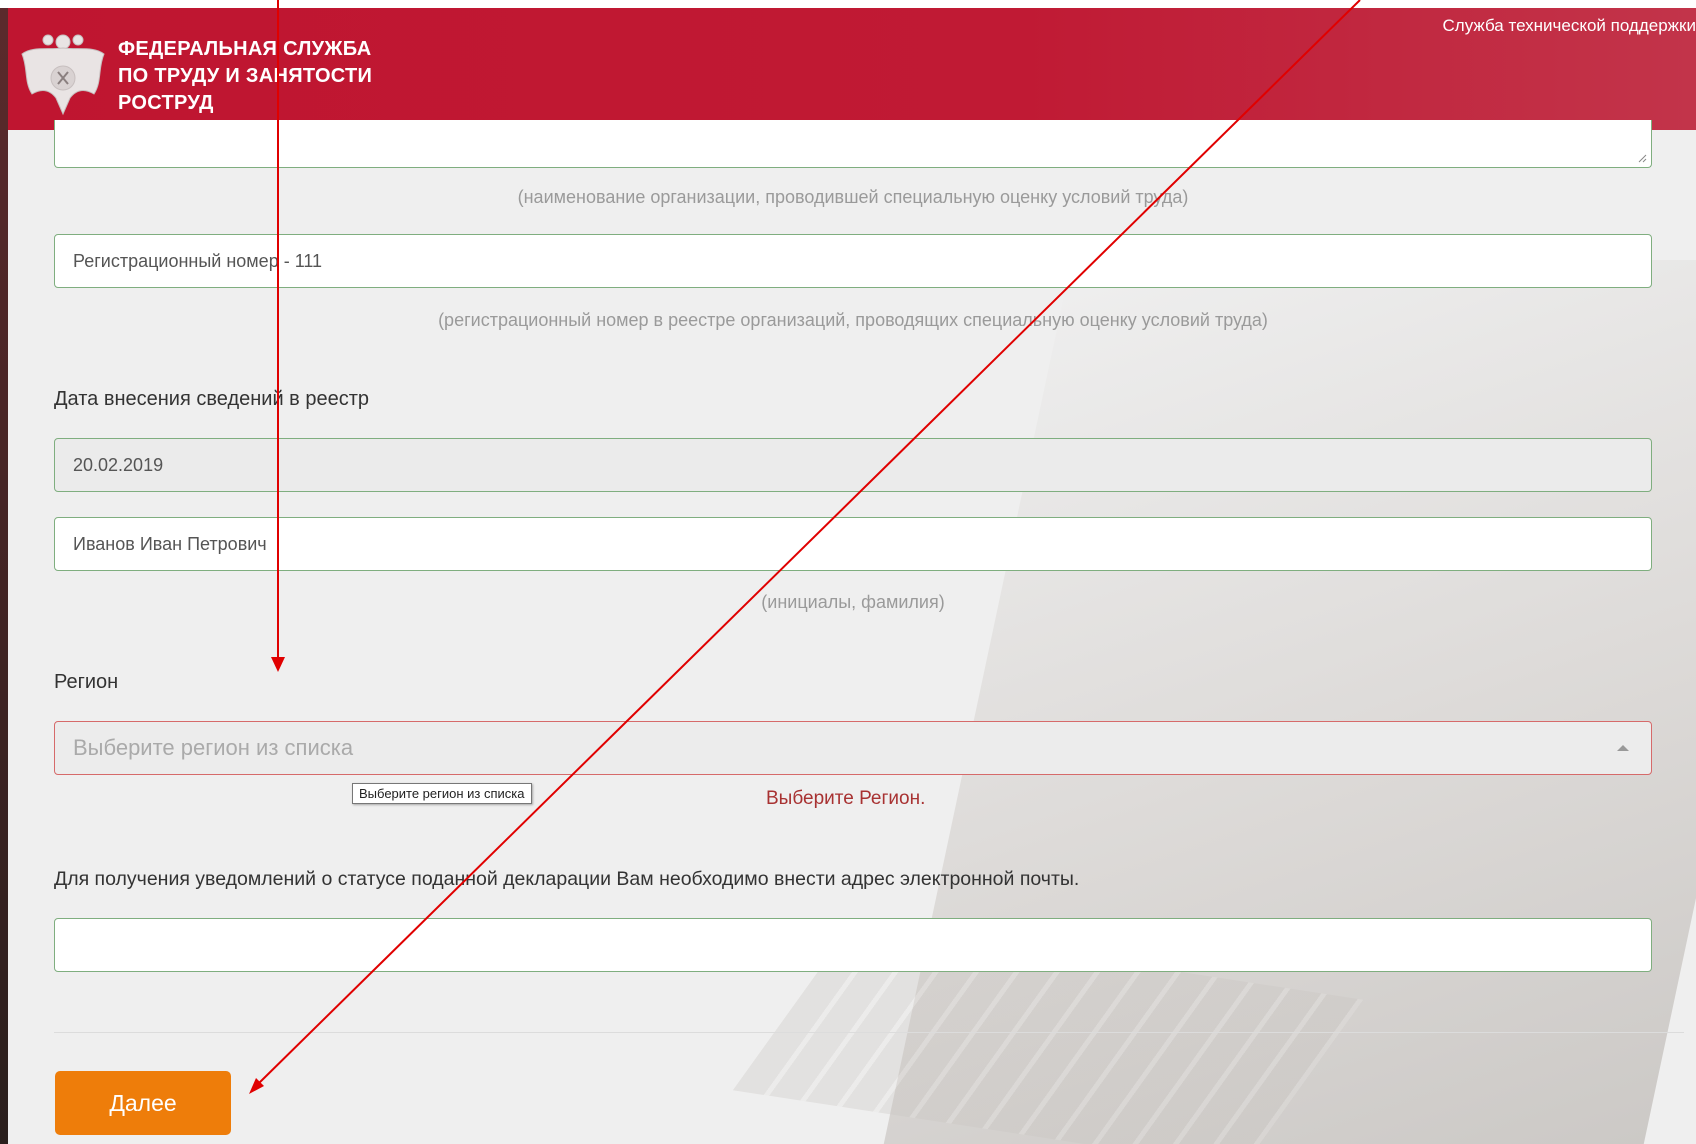 This screenshot has height=1144, width=1696. I want to click on registry-date-field: 20.02.2019, so click(853, 465).